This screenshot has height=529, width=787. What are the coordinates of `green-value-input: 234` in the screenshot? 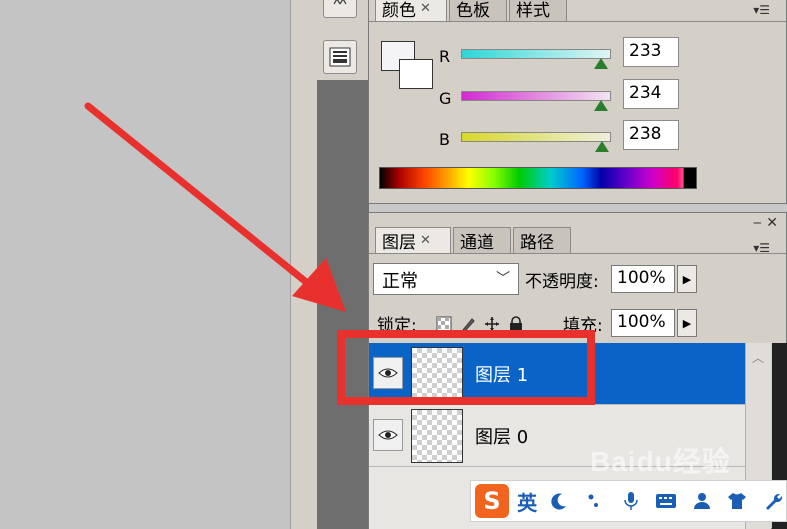 It's located at (651, 94).